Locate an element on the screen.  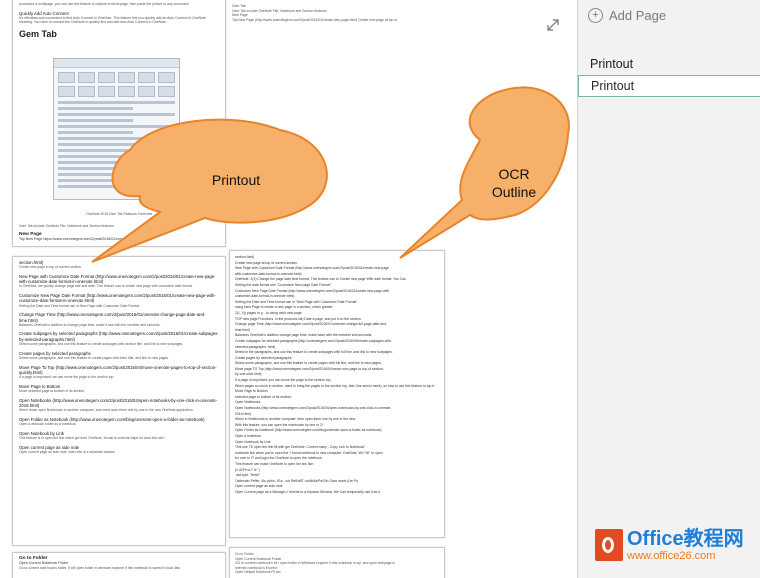
add-page-button: + Add Page is located at coordinates (627, 15).